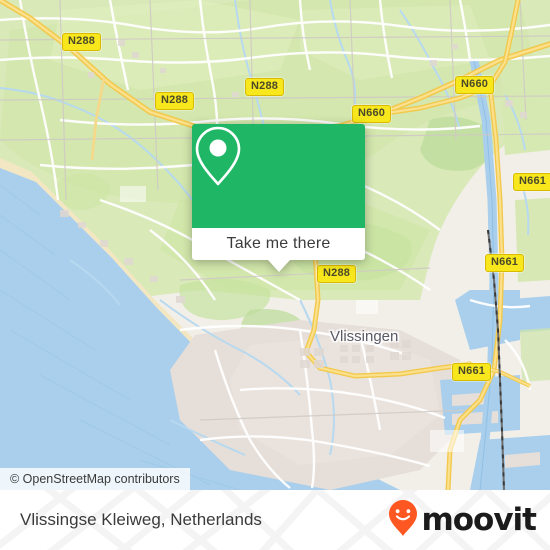 This screenshot has height=550, width=550. I want to click on moovit-smiley-pin-icon, so click(403, 520).